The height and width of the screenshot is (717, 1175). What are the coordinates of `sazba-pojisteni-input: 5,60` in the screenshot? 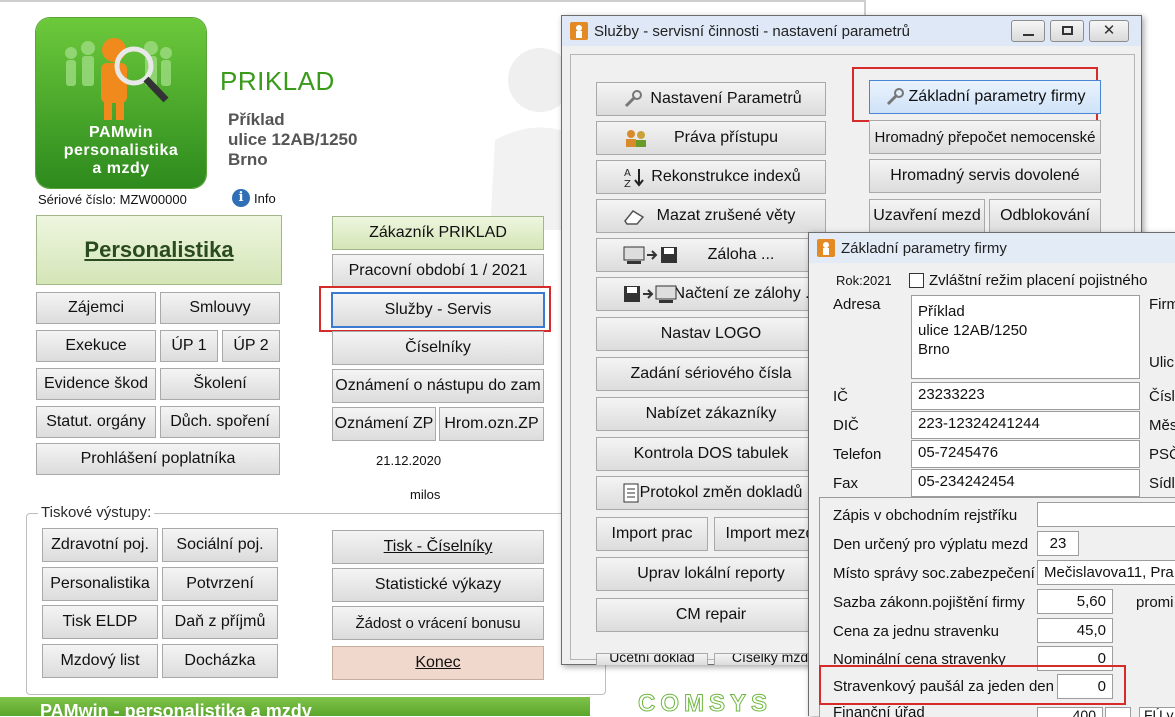 It's located at (1075, 601).